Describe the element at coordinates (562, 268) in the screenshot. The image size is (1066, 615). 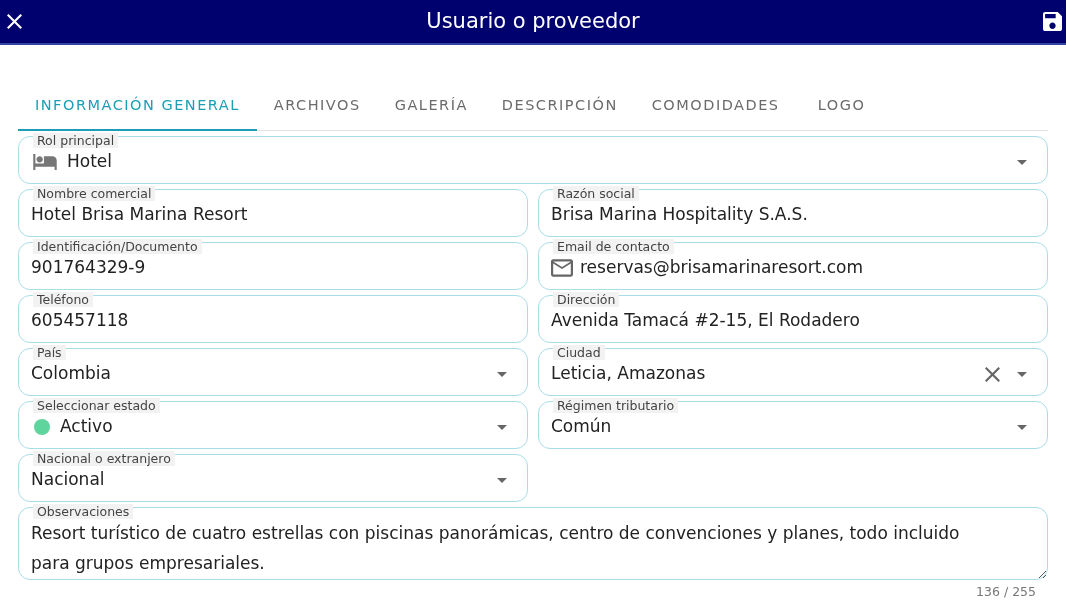
I see `mail-icon` at that location.